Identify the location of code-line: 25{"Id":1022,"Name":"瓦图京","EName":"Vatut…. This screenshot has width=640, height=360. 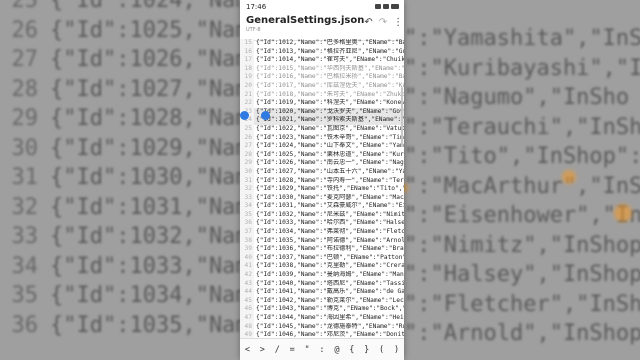
(322, 129).